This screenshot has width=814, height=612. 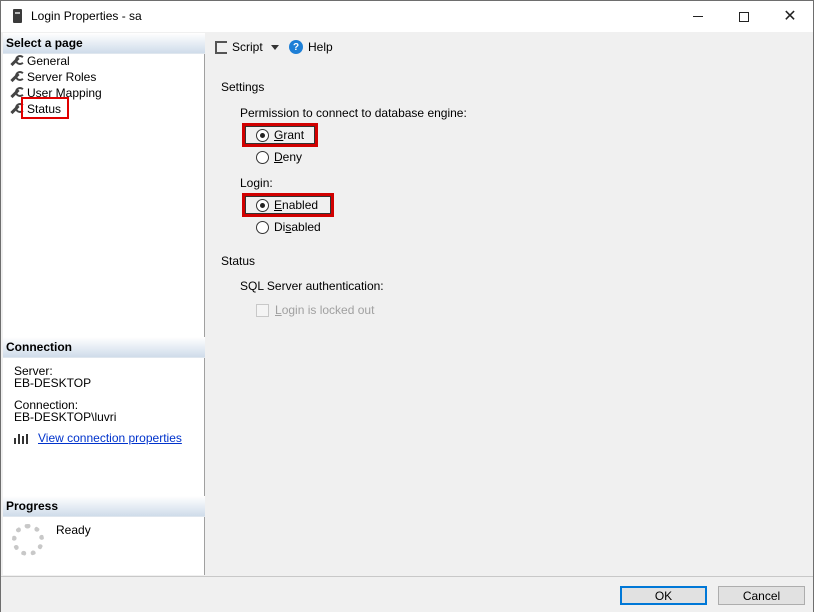 I want to click on disabled-label: Disabled, so click(x=297, y=227).